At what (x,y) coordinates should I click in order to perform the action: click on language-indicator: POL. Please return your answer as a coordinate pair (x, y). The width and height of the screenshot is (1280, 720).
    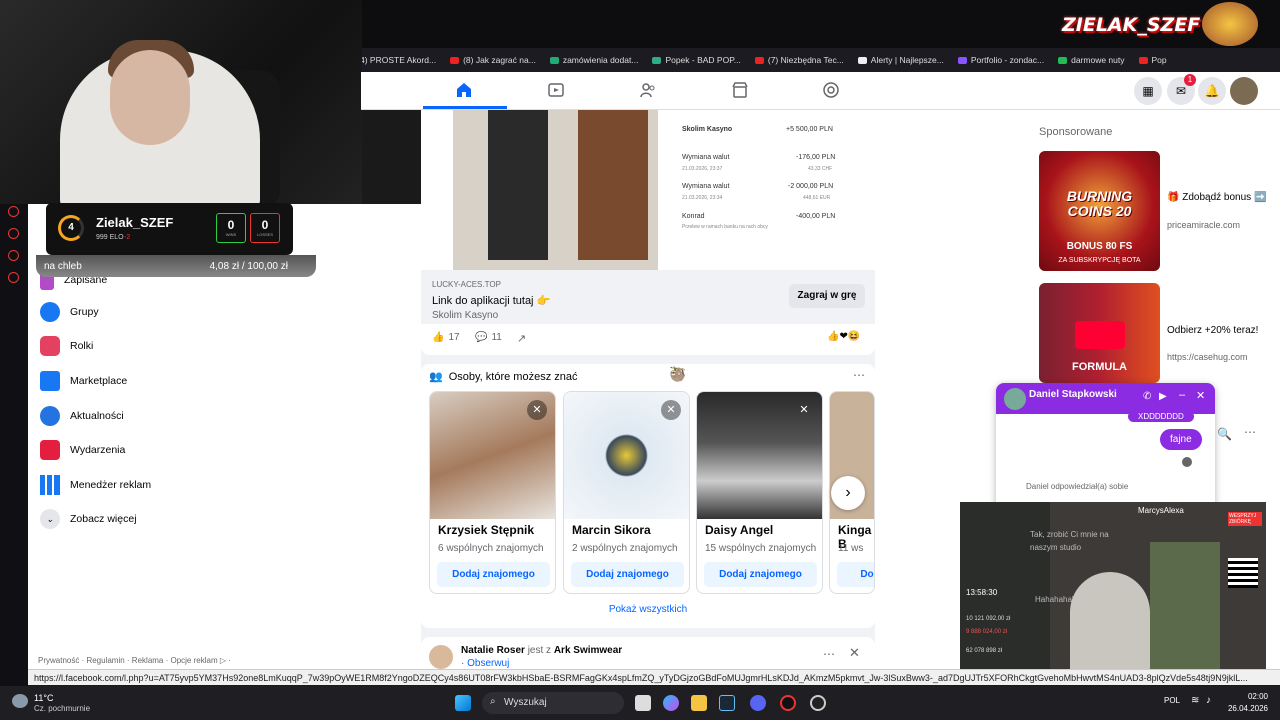
    Looking at the image, I should click on (1172, 700).